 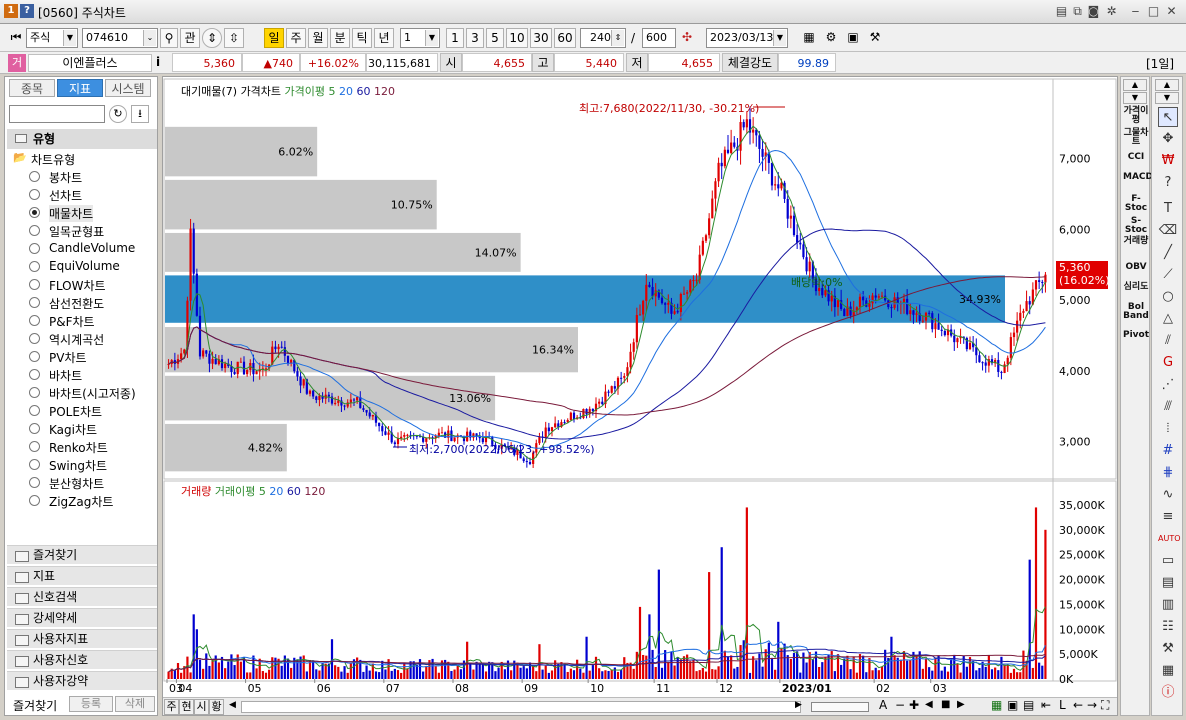 What do you see at coordinates (1012, 705) in the screenshot?
I see `export-icon: ▣` at bounding box center [1012, 705].